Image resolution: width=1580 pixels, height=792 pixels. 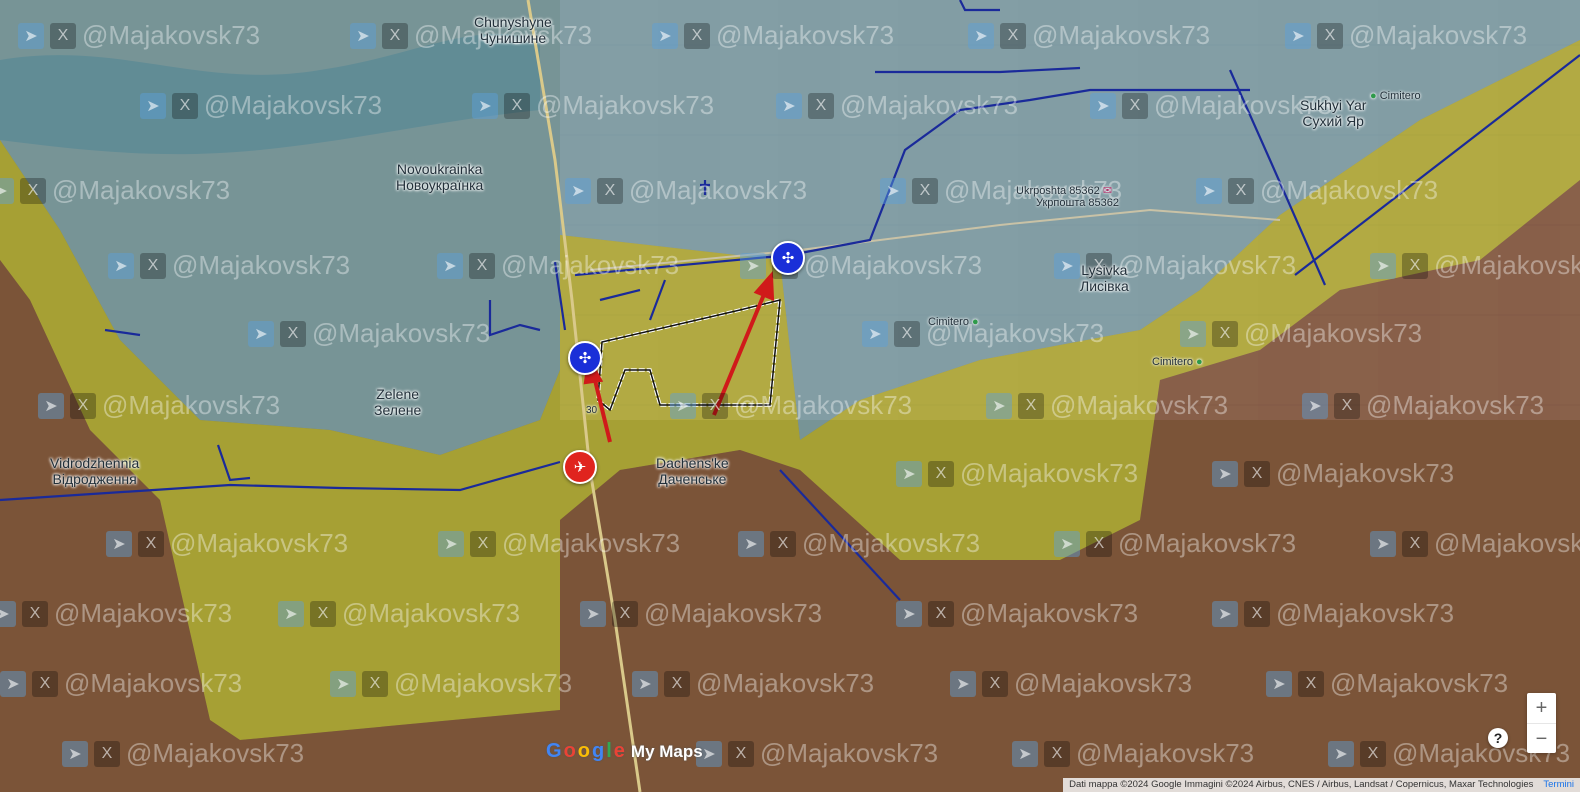 I want to click on google-my-maps-logo: Google My Maps, so click(x=624, y=751).